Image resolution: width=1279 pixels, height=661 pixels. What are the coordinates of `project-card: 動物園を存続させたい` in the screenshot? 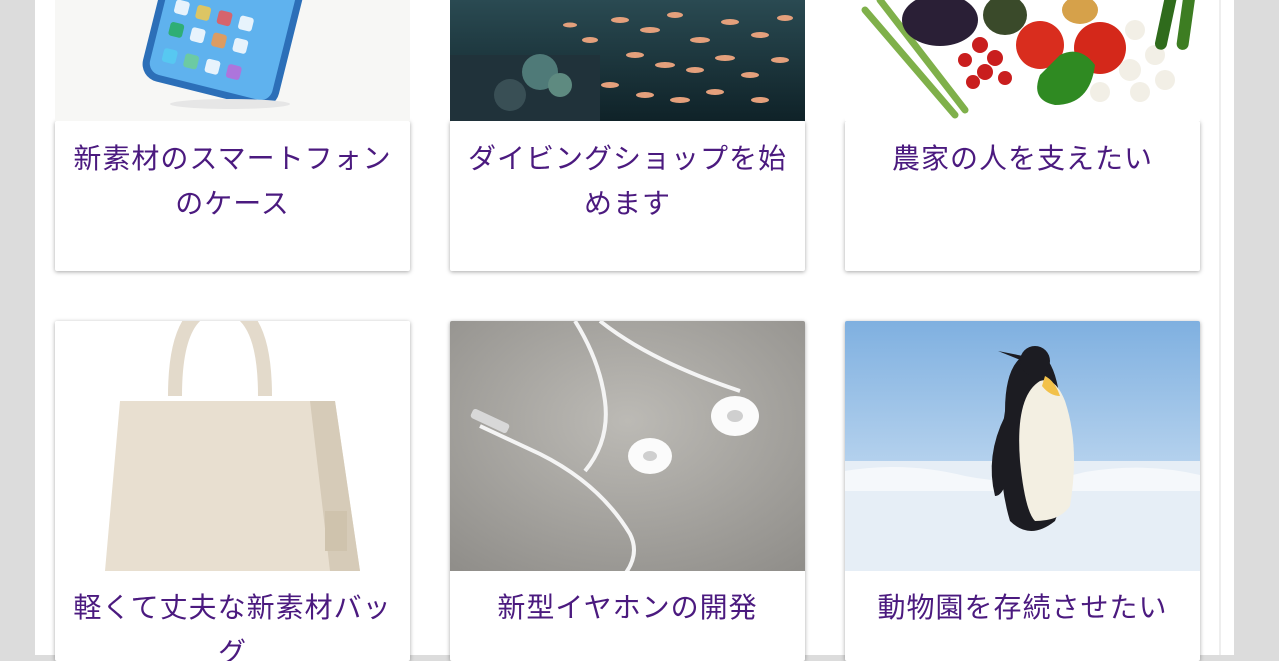 It's located at (1022, 491).